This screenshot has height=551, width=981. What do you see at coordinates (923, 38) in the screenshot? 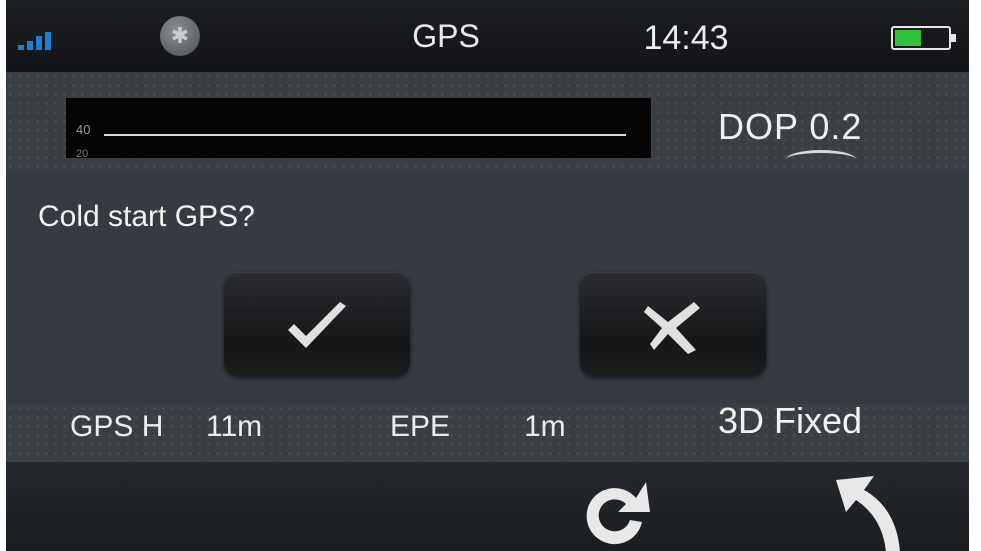
I see `battery-icon` at bounding box center [923, 38].